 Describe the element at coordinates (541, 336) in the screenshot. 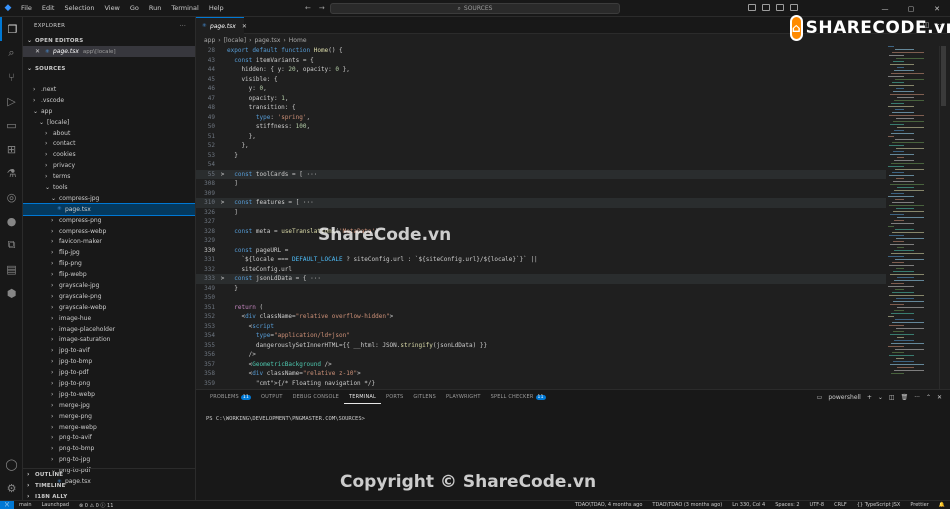

I see `code-line: 354 type="application/ld+json"` at that location.